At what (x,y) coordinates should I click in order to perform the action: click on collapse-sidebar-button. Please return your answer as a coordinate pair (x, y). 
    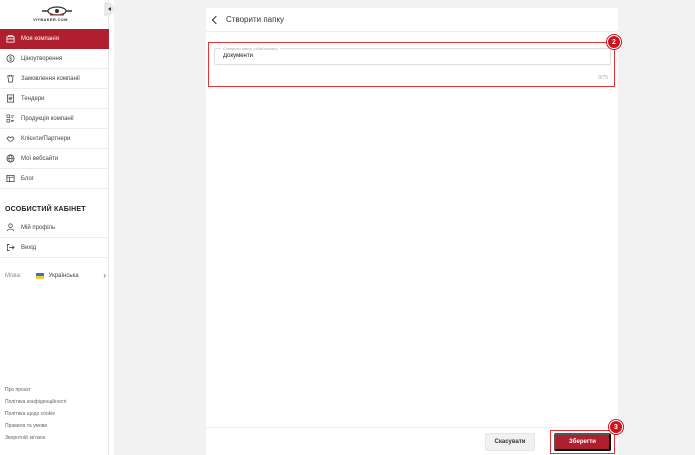
    Looking at the image, I should click on (109, 9).